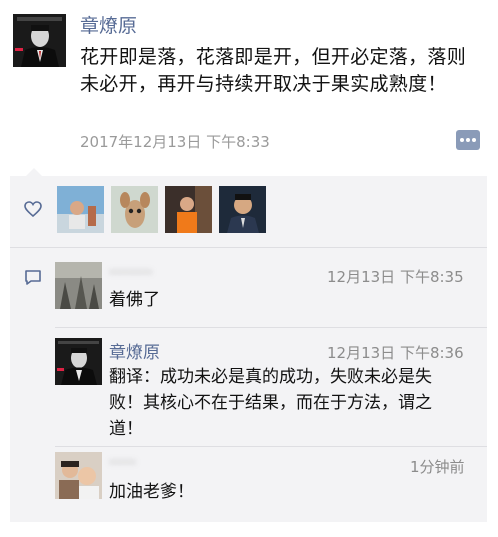 This screenshot has width=498, height=537. What do you see at coordinates (273, 70) in the screenshot?
I see `post-text: 花开即是落，花落即是开，但开必定落，落则未必开，再开与持续开取决于果实成熟度！` at bounding box center [273, 70].